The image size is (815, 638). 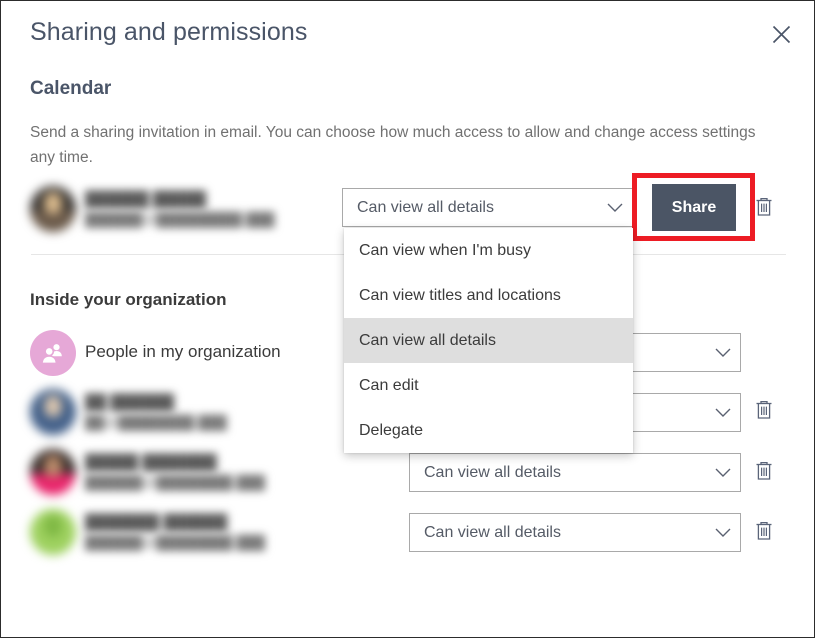 I want to click on close-button, so click(x=781, y=34).